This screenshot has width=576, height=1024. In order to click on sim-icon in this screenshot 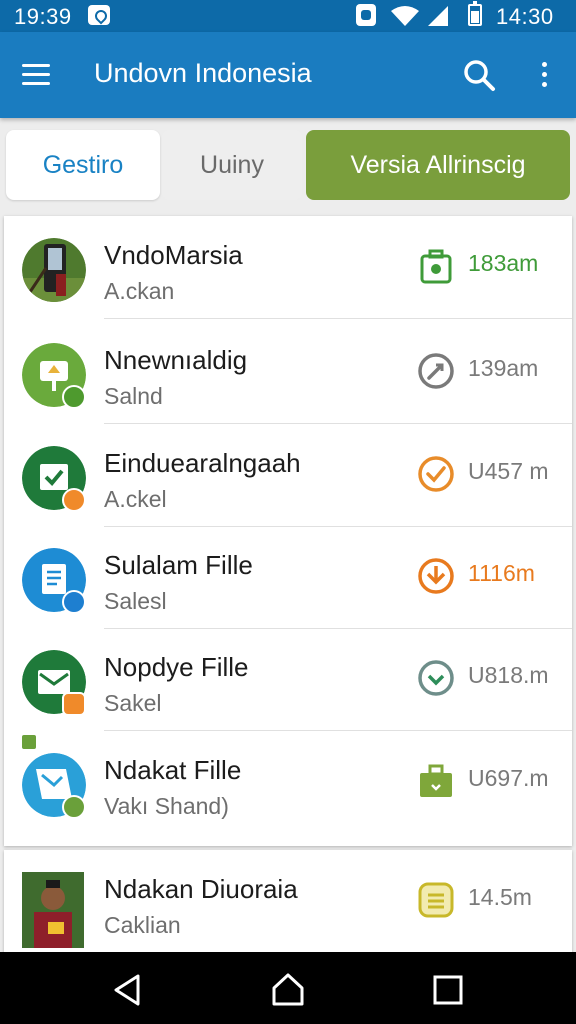, I will do `click(366, 15)`.